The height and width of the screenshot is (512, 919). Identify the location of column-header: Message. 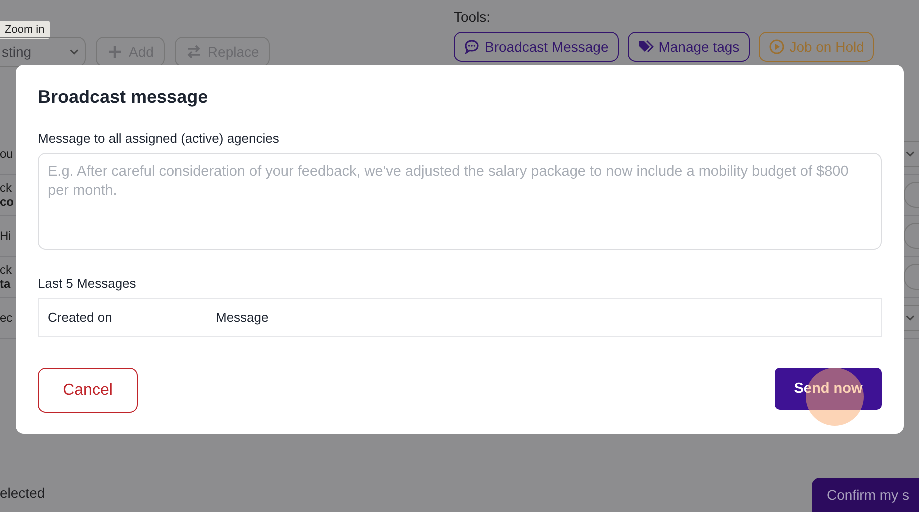
(242, 317).